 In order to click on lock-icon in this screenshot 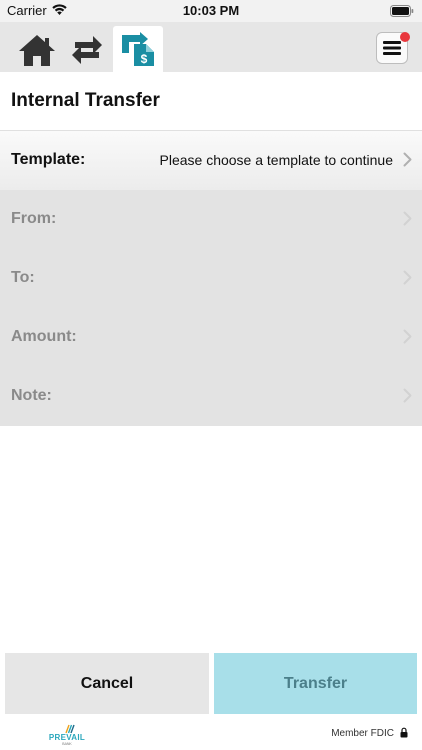, I will do `click(404, 732)`.